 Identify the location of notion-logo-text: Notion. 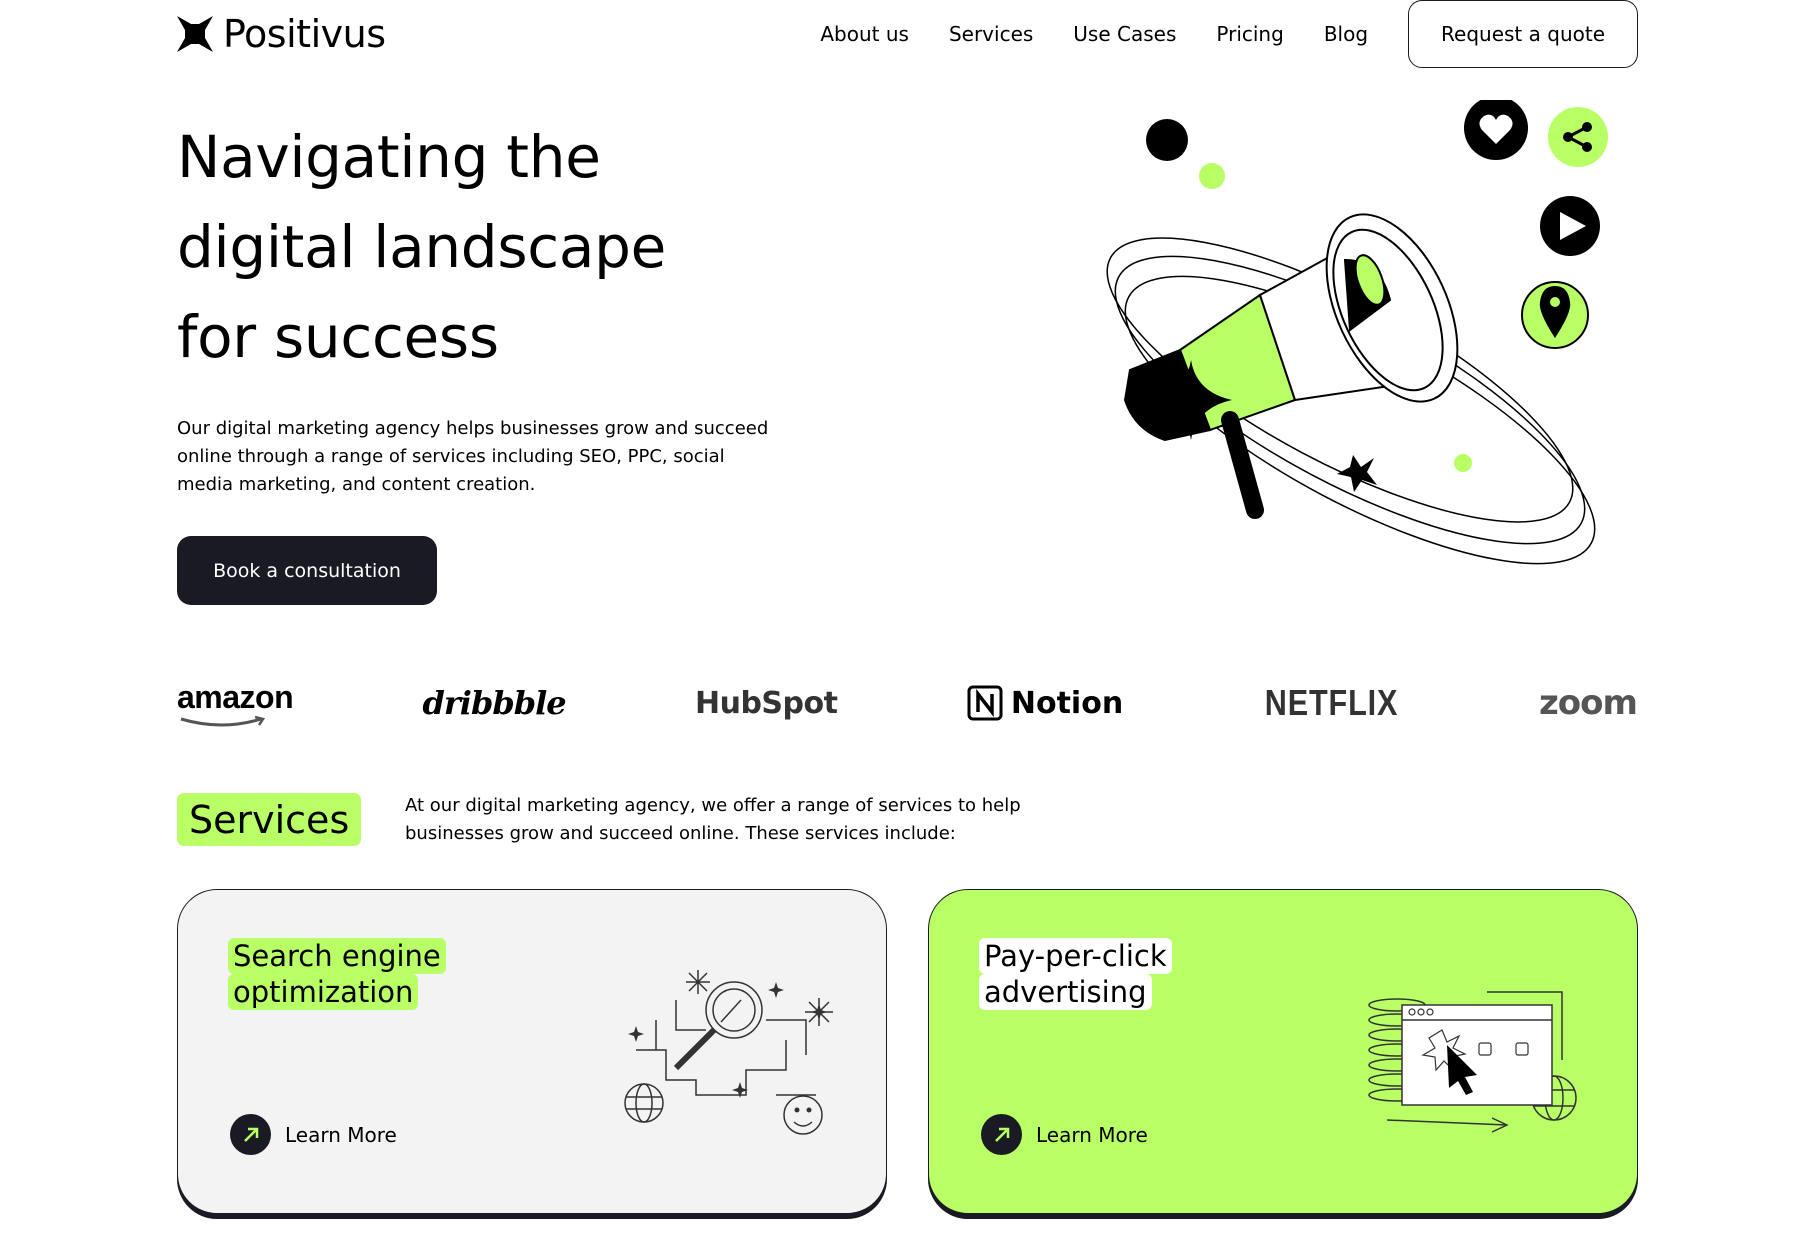
(1067, 703).